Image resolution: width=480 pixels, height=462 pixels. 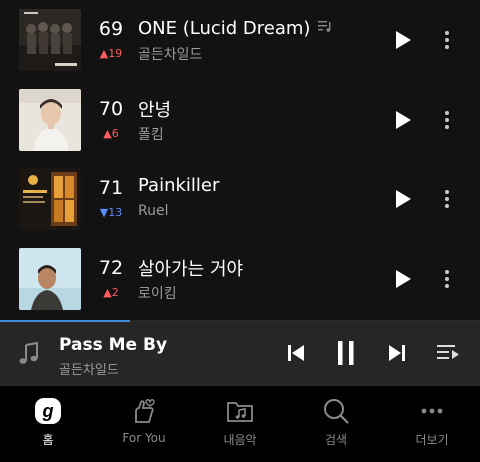 I want to click on tab-more: 더보기, so click(x=432, y=424).